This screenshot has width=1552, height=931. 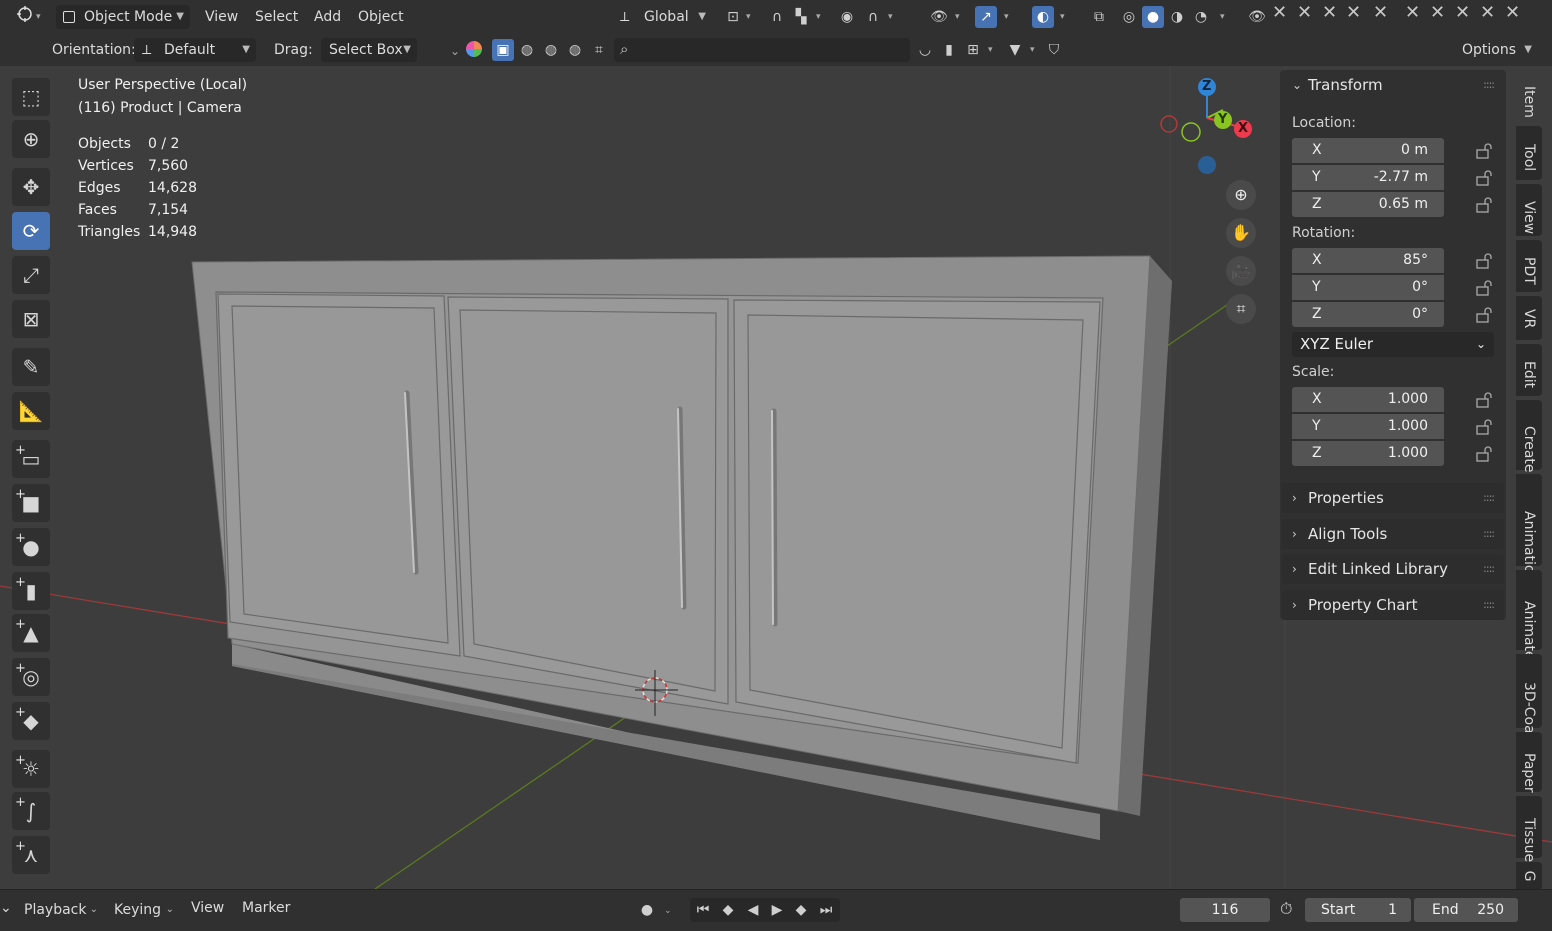 What do you see at coordinates (1358, 910) in the screenshot?
I see `start-frame-field: Start 1` at bounding box center [1358, 910].